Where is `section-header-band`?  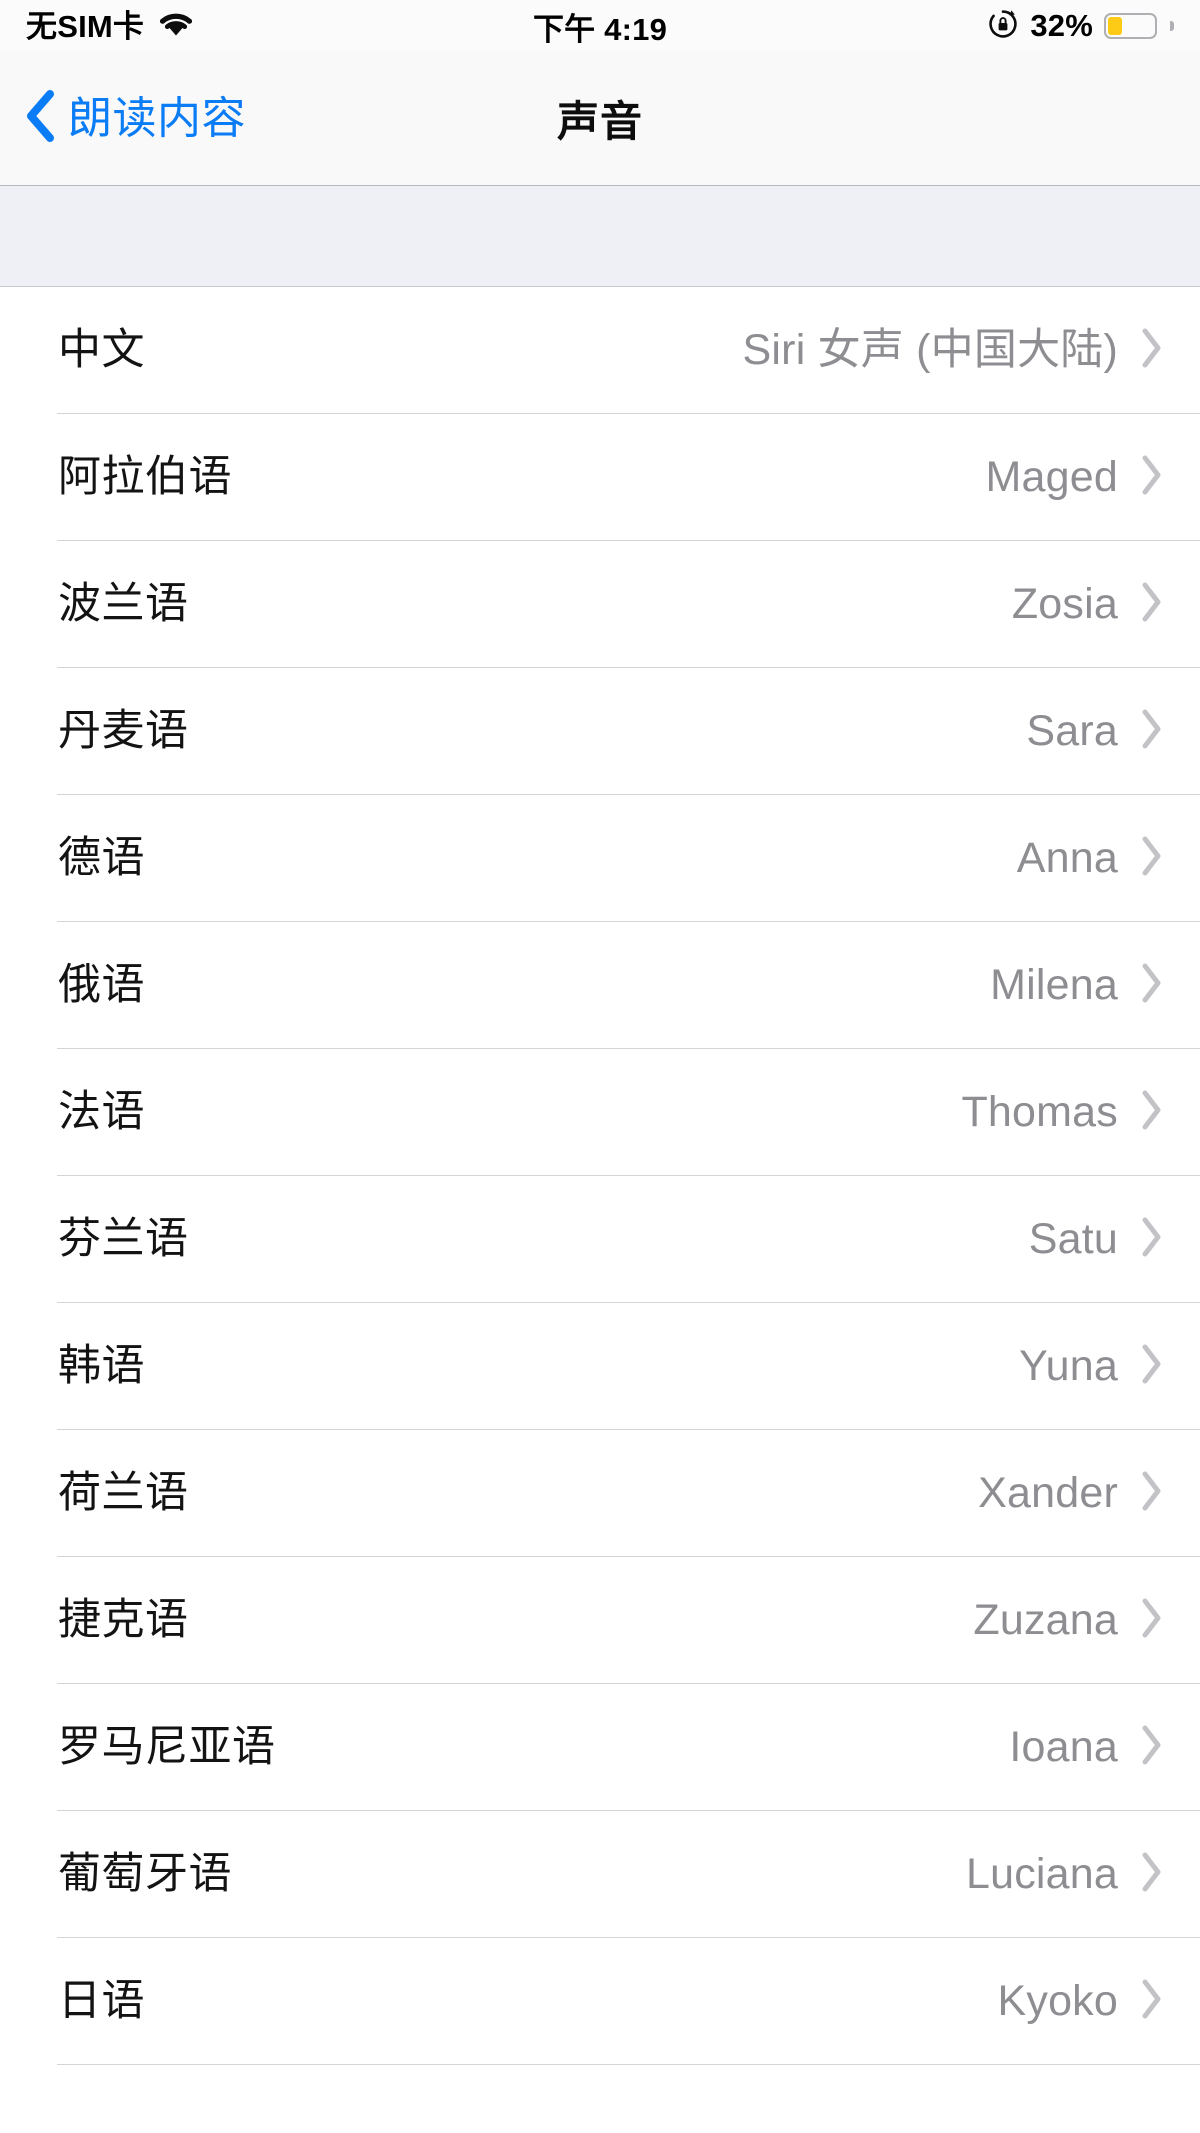 section-header-band is located at coordinates (600, 236).